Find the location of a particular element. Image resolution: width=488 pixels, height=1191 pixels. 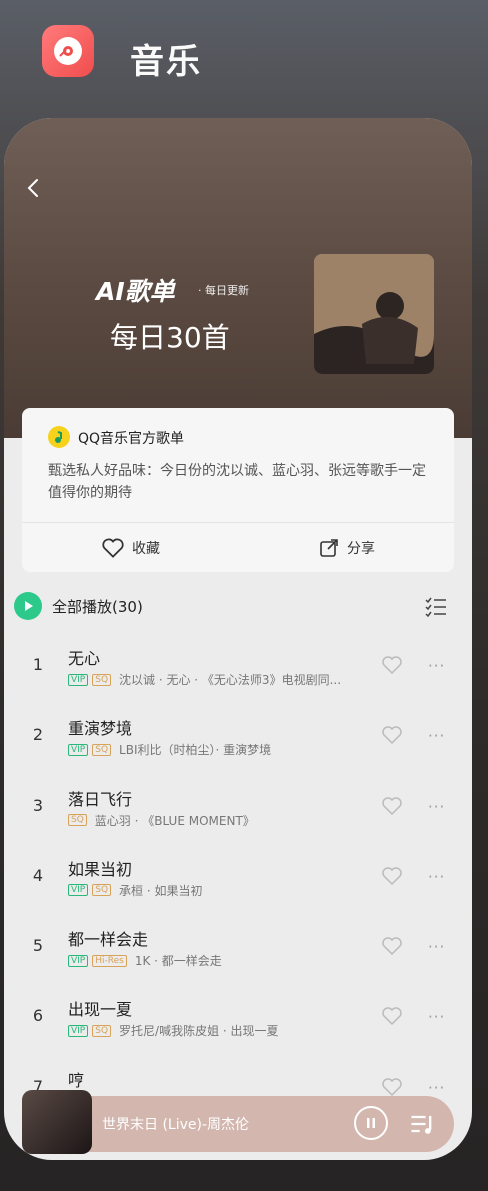

ai-playlist-label: AI歌单 is located at coordinates (135, 291).